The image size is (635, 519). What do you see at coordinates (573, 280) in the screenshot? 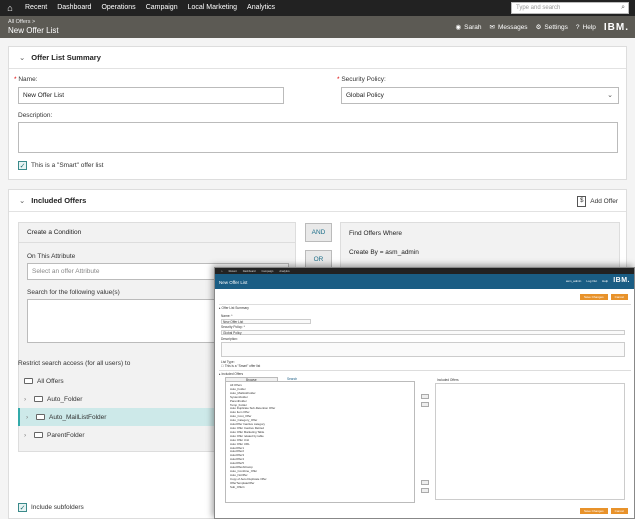
I see `overlay-user: asm_admin` at bounding box center [573, 280].